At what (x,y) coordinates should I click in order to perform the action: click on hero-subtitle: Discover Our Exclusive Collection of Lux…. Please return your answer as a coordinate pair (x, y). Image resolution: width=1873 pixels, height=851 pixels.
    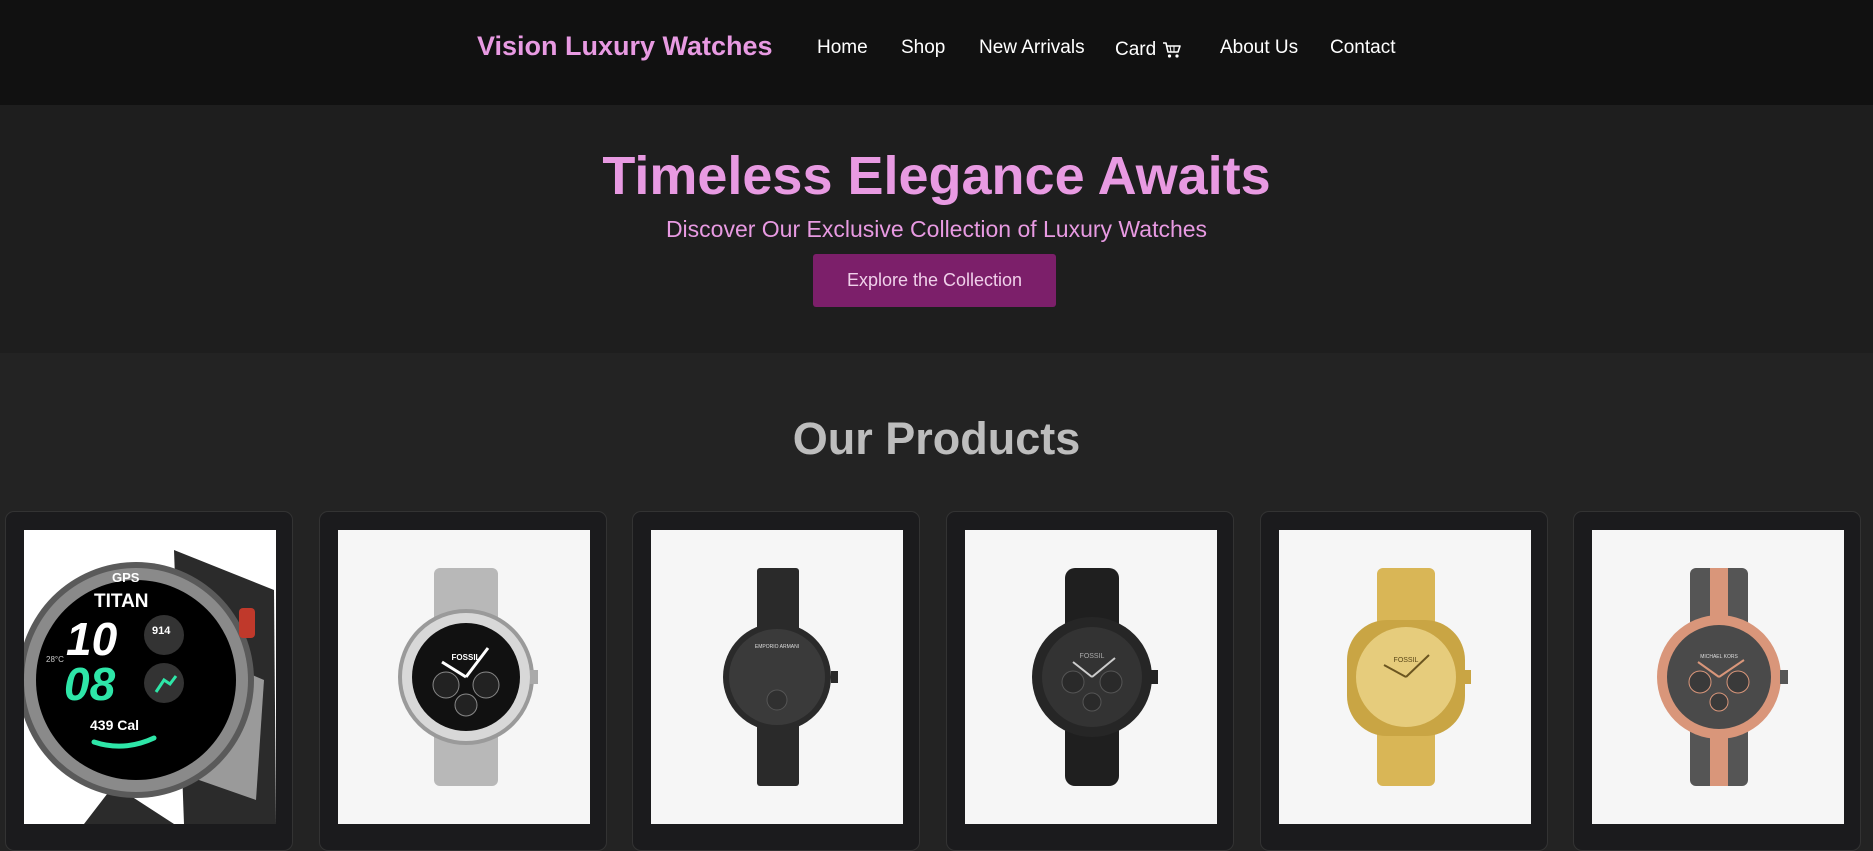
    Looking at the image, I should click on (936, 229).